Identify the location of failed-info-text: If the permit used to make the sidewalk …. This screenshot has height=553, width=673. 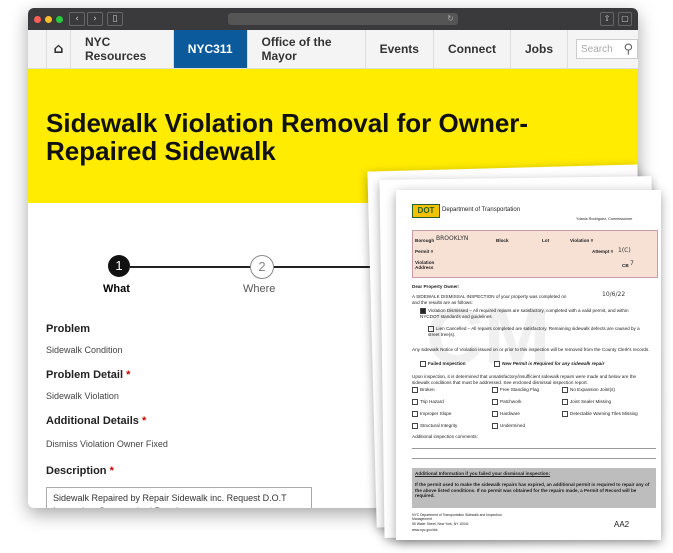
(532, 490).